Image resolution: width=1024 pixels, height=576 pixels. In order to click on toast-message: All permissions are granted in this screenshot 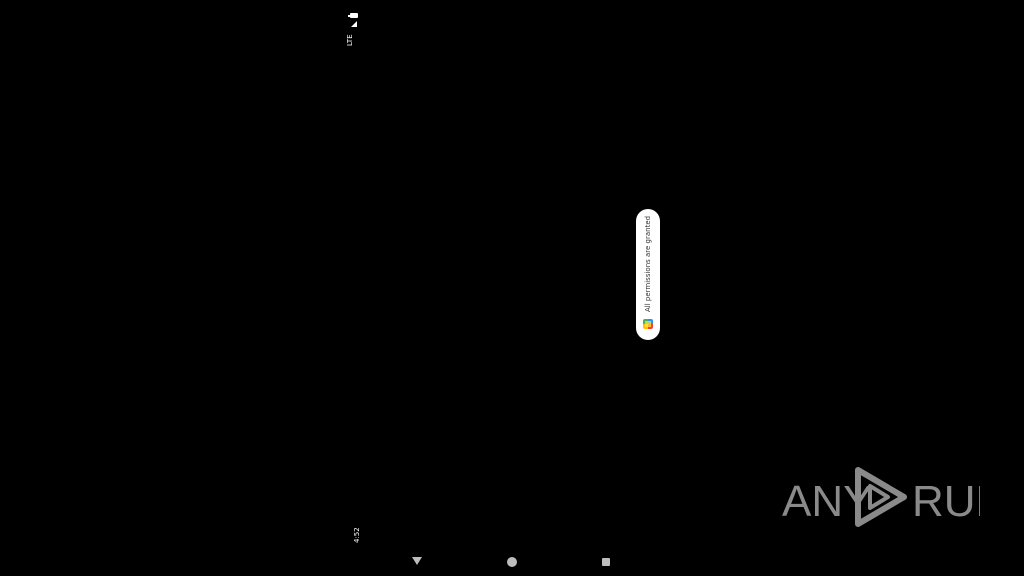, I will do `click(648, 263)`.